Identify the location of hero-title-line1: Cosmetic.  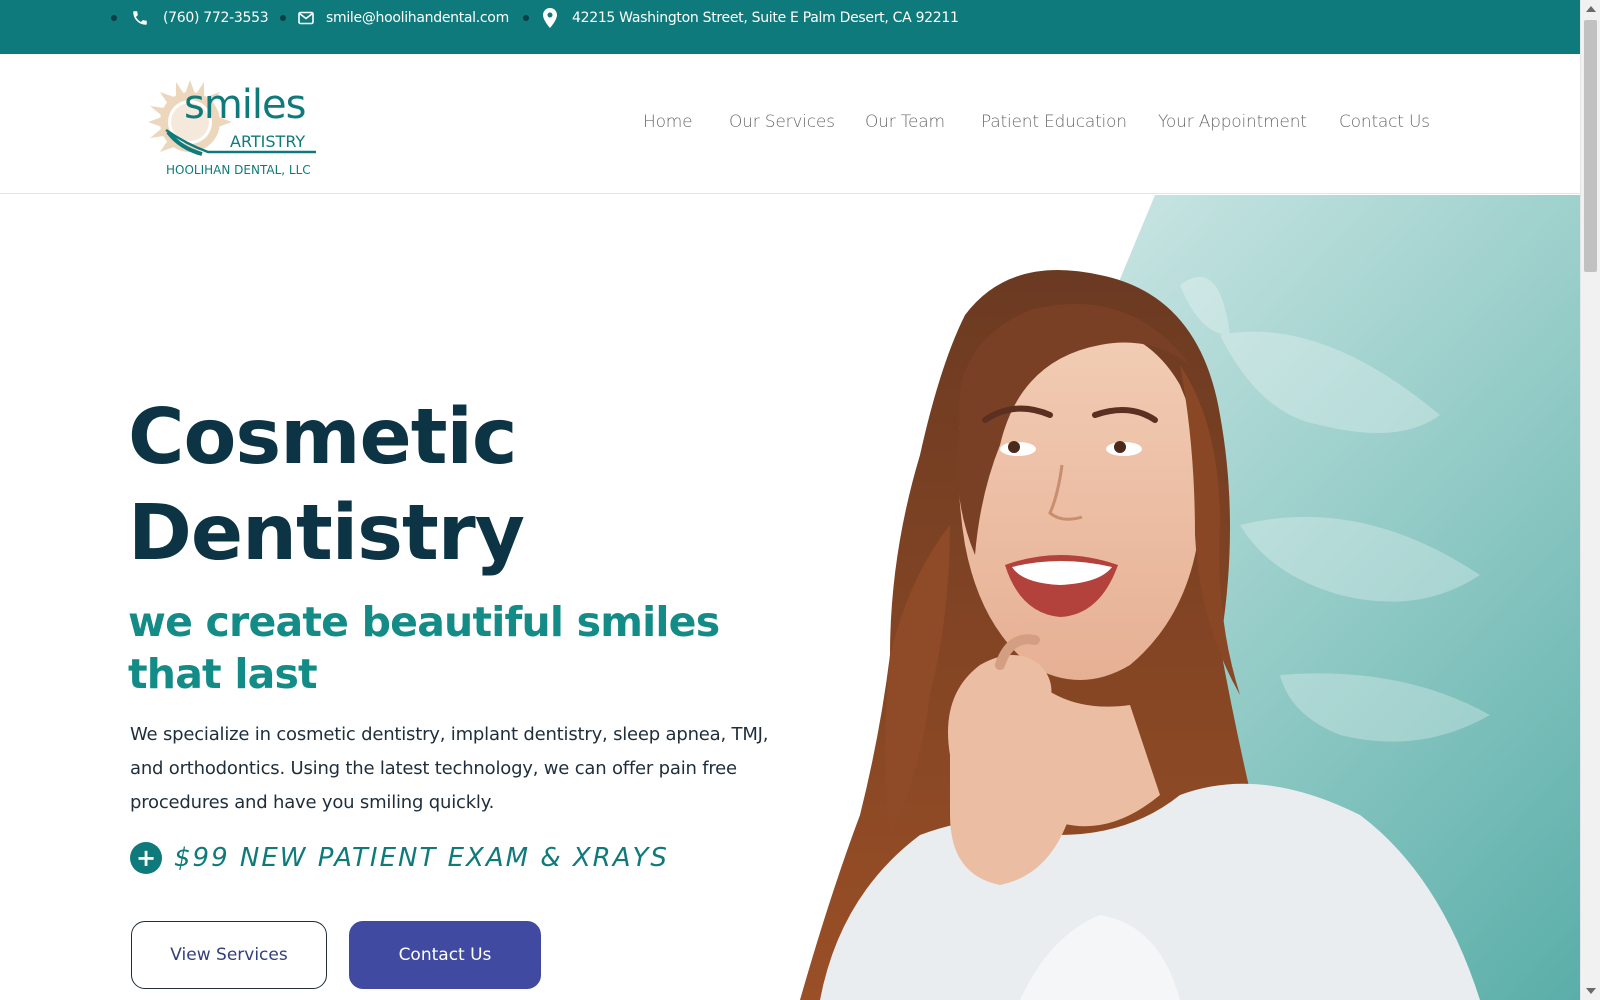
(323, 437).